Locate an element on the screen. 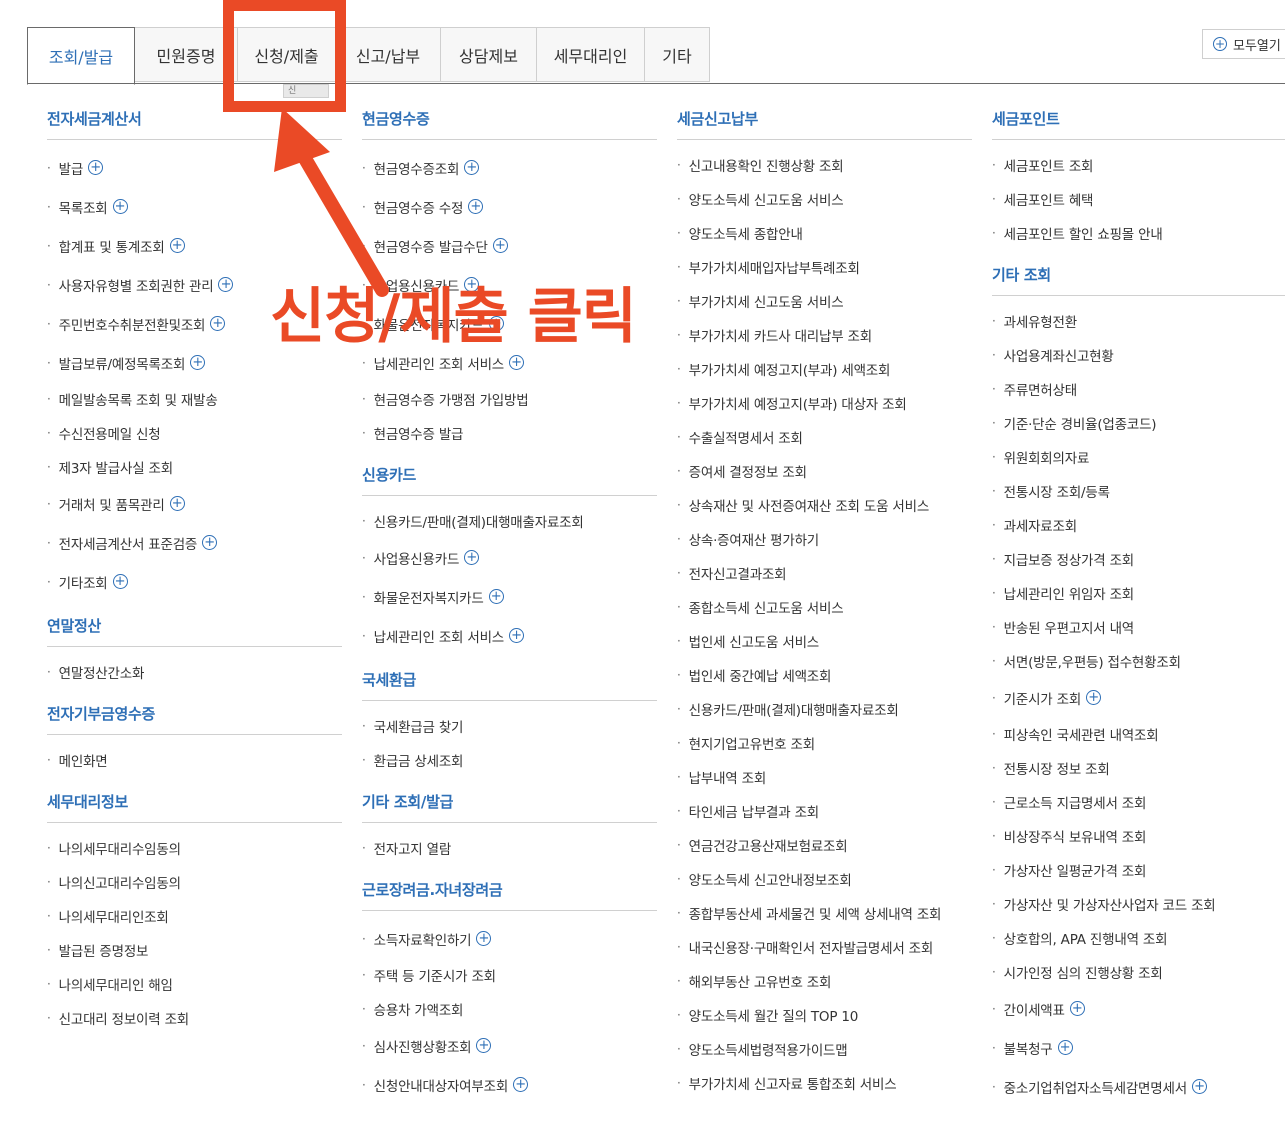  menu-item: 현지기업고유번호 조회 is located at coordinates (824, 743).